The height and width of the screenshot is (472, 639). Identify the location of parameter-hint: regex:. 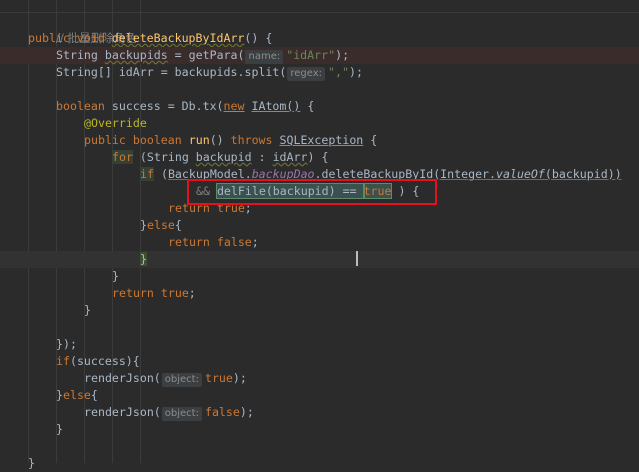
(306, 74).